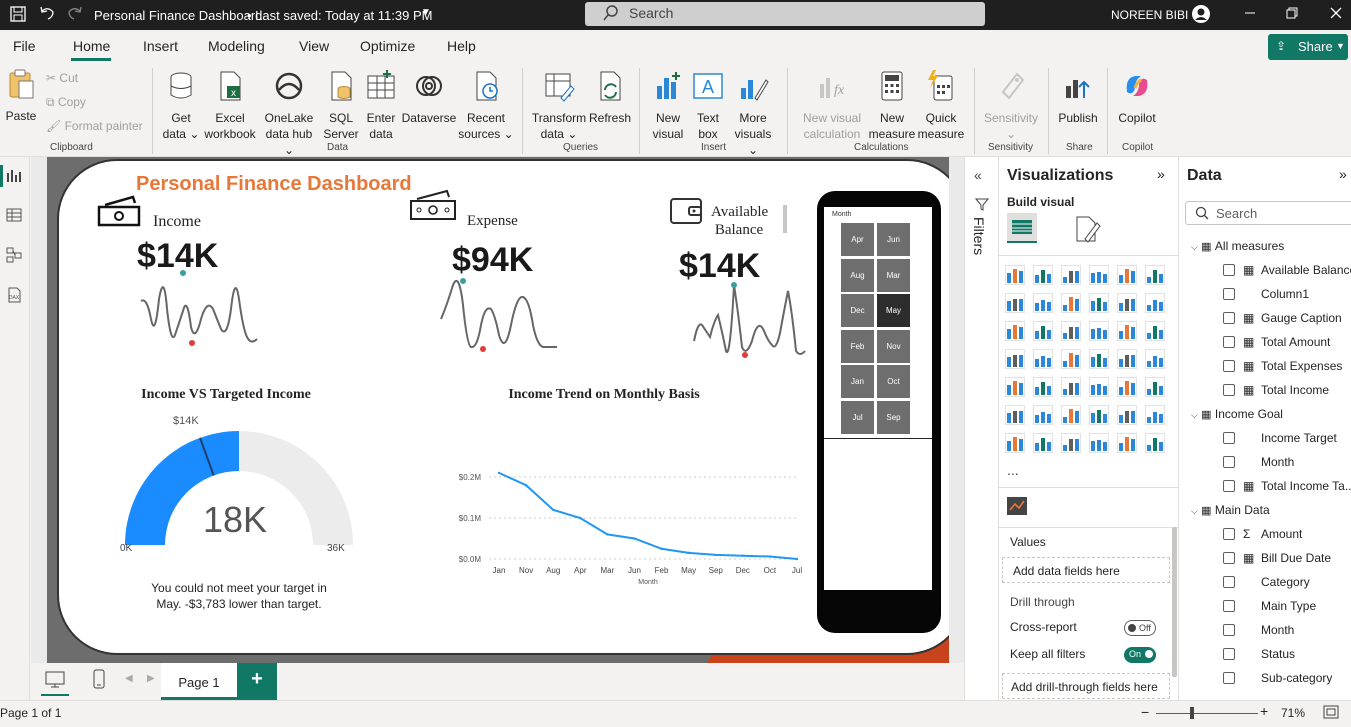 This screenshot has width=1351, height=727. I want to click on qa-icon, so click(1099, 415).